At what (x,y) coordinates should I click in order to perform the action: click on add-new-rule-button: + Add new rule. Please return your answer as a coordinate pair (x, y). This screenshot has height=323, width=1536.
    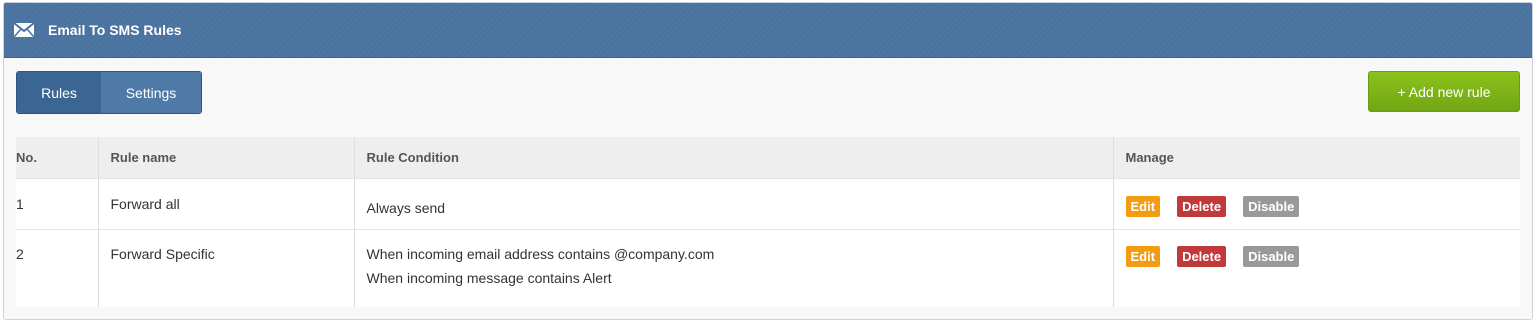
    Looking at the image, I should click on (1444, 91).